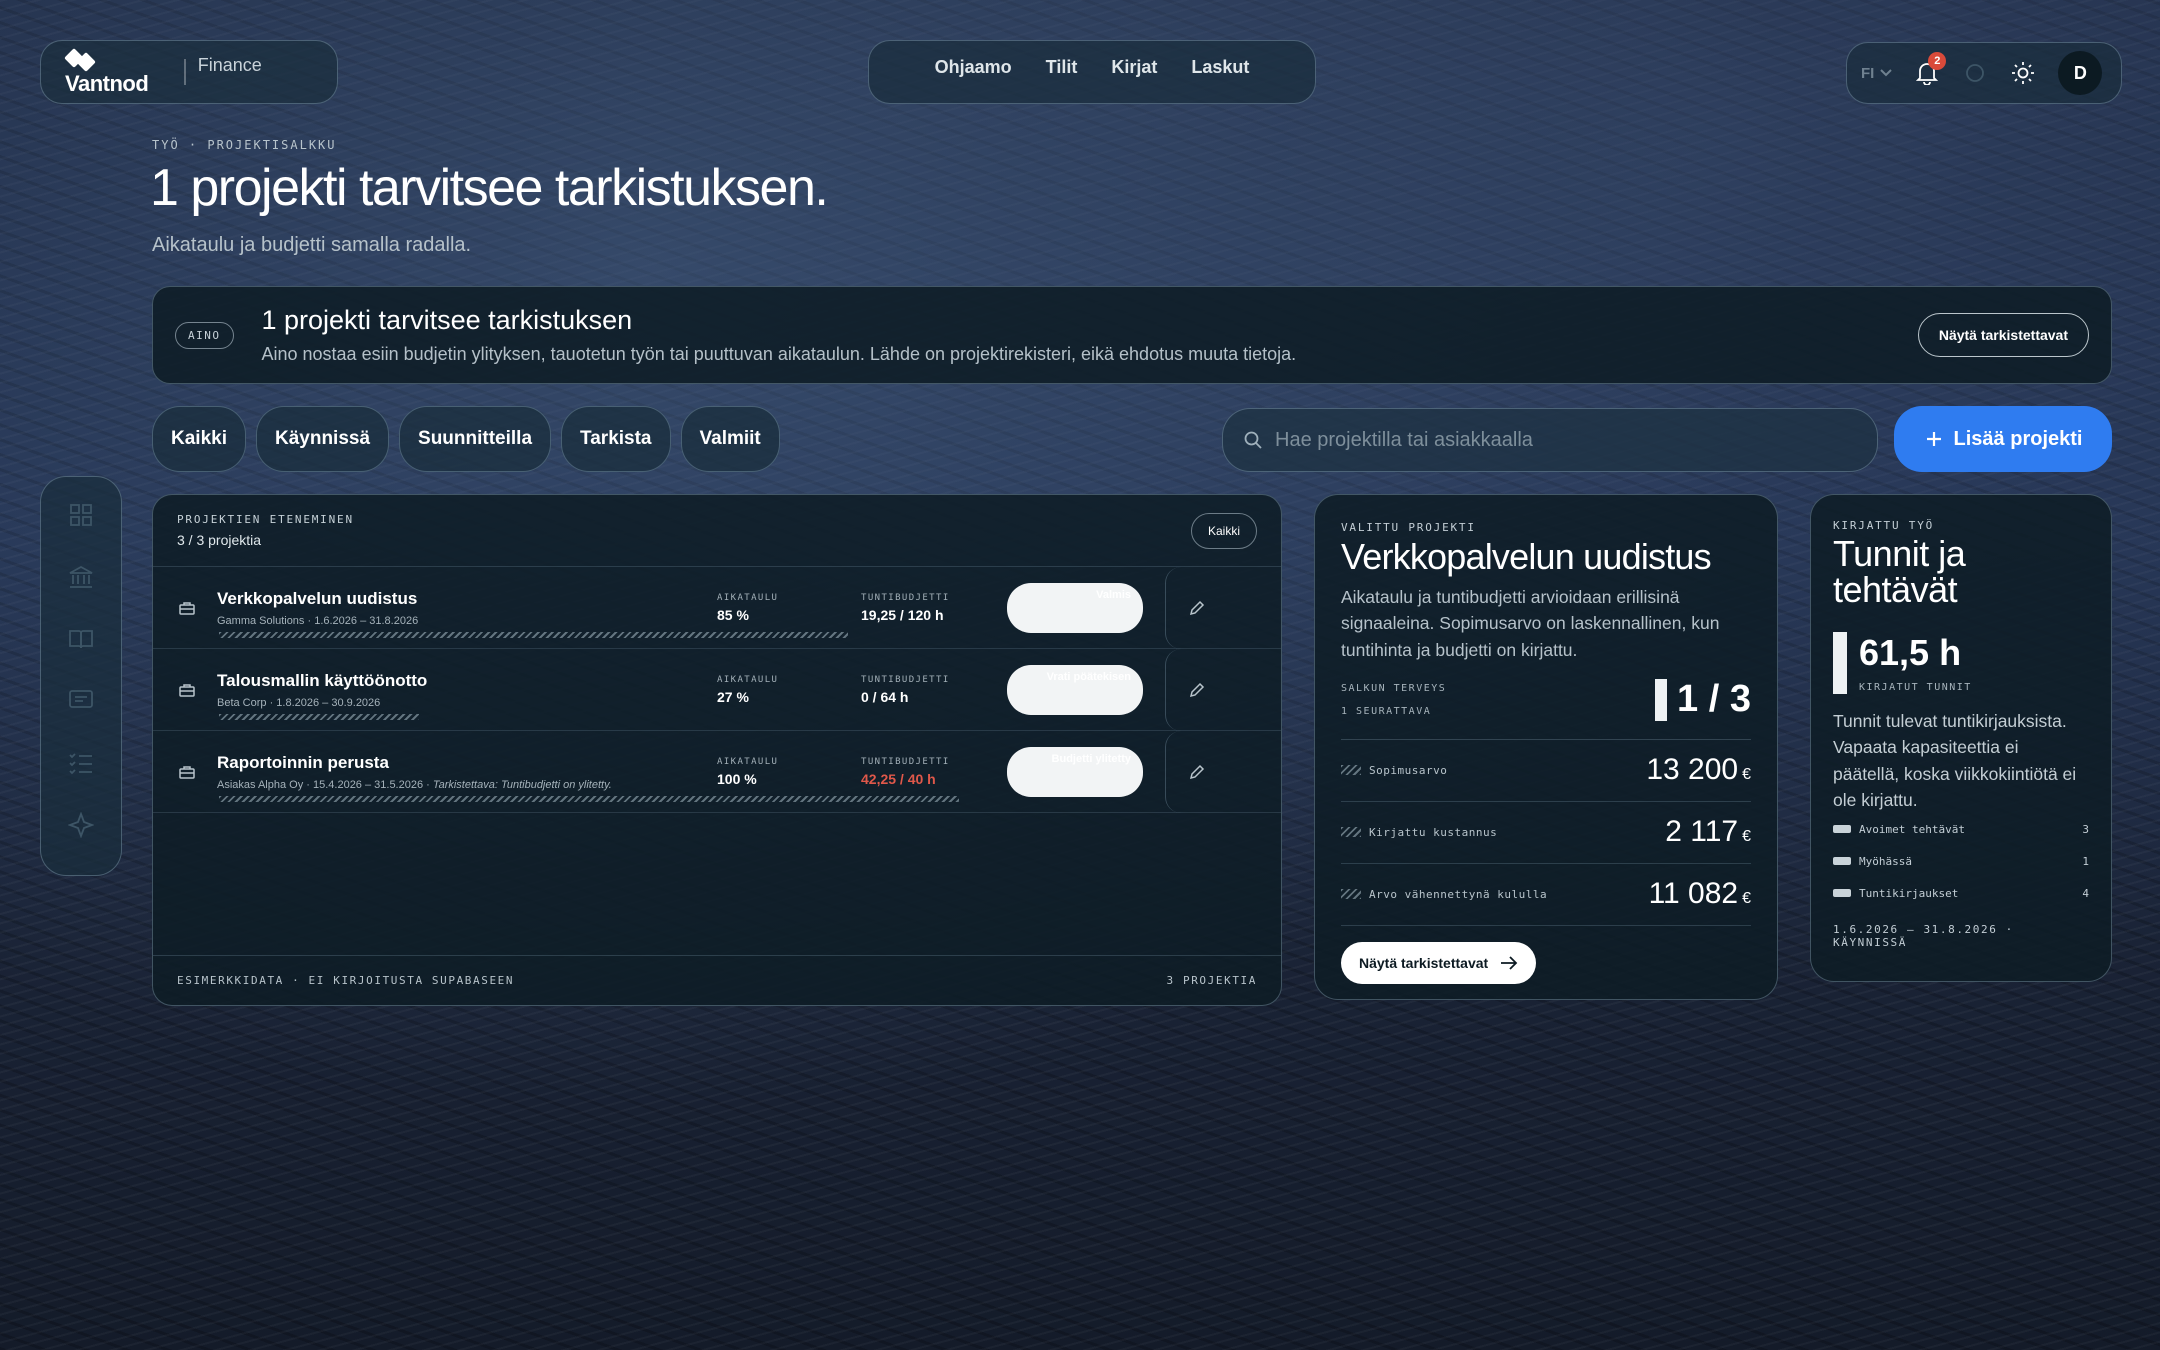 This screenshot has width=2160, height=1350. What do you see at coordinates (1075, 689) in the screenshot?
I see `status-badge: Vrati pöätekisen` at bounding box center [1075, 689].